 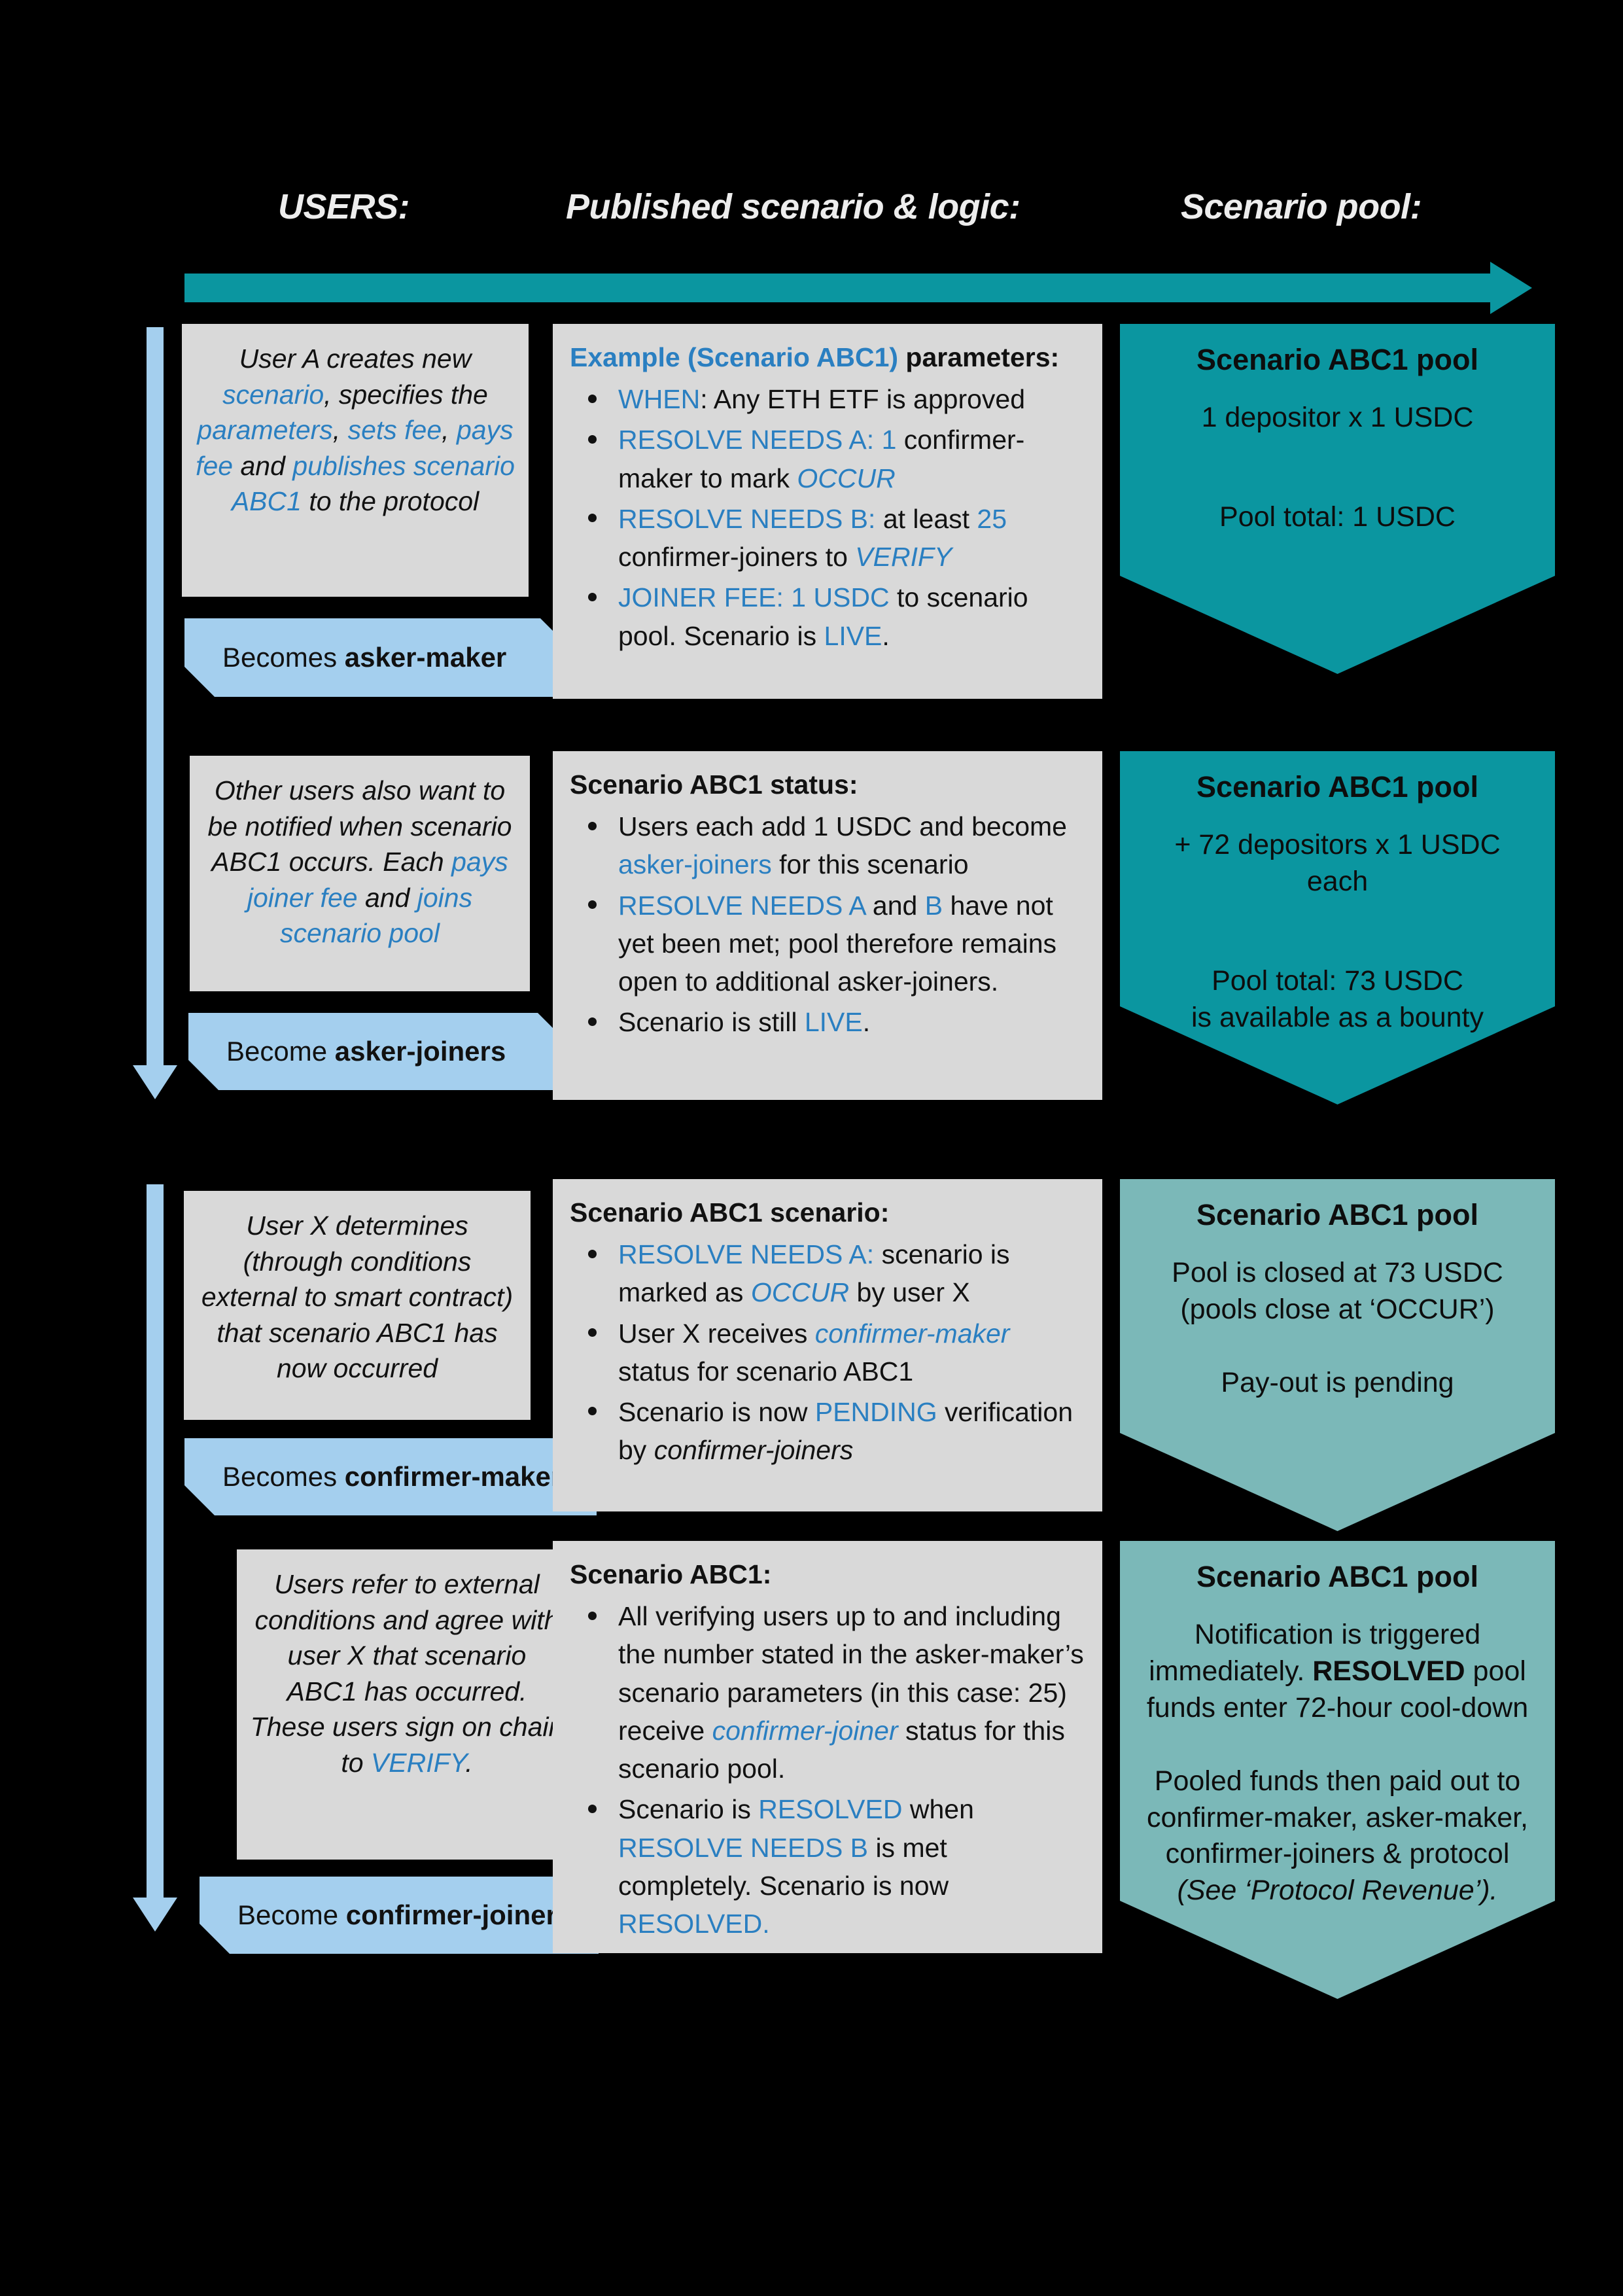 What do you see at coordinates (794, 207) in the screenshot?
I see `column-header-published-scenario: Published scenario & logic:` at bounding box center [794, 207].